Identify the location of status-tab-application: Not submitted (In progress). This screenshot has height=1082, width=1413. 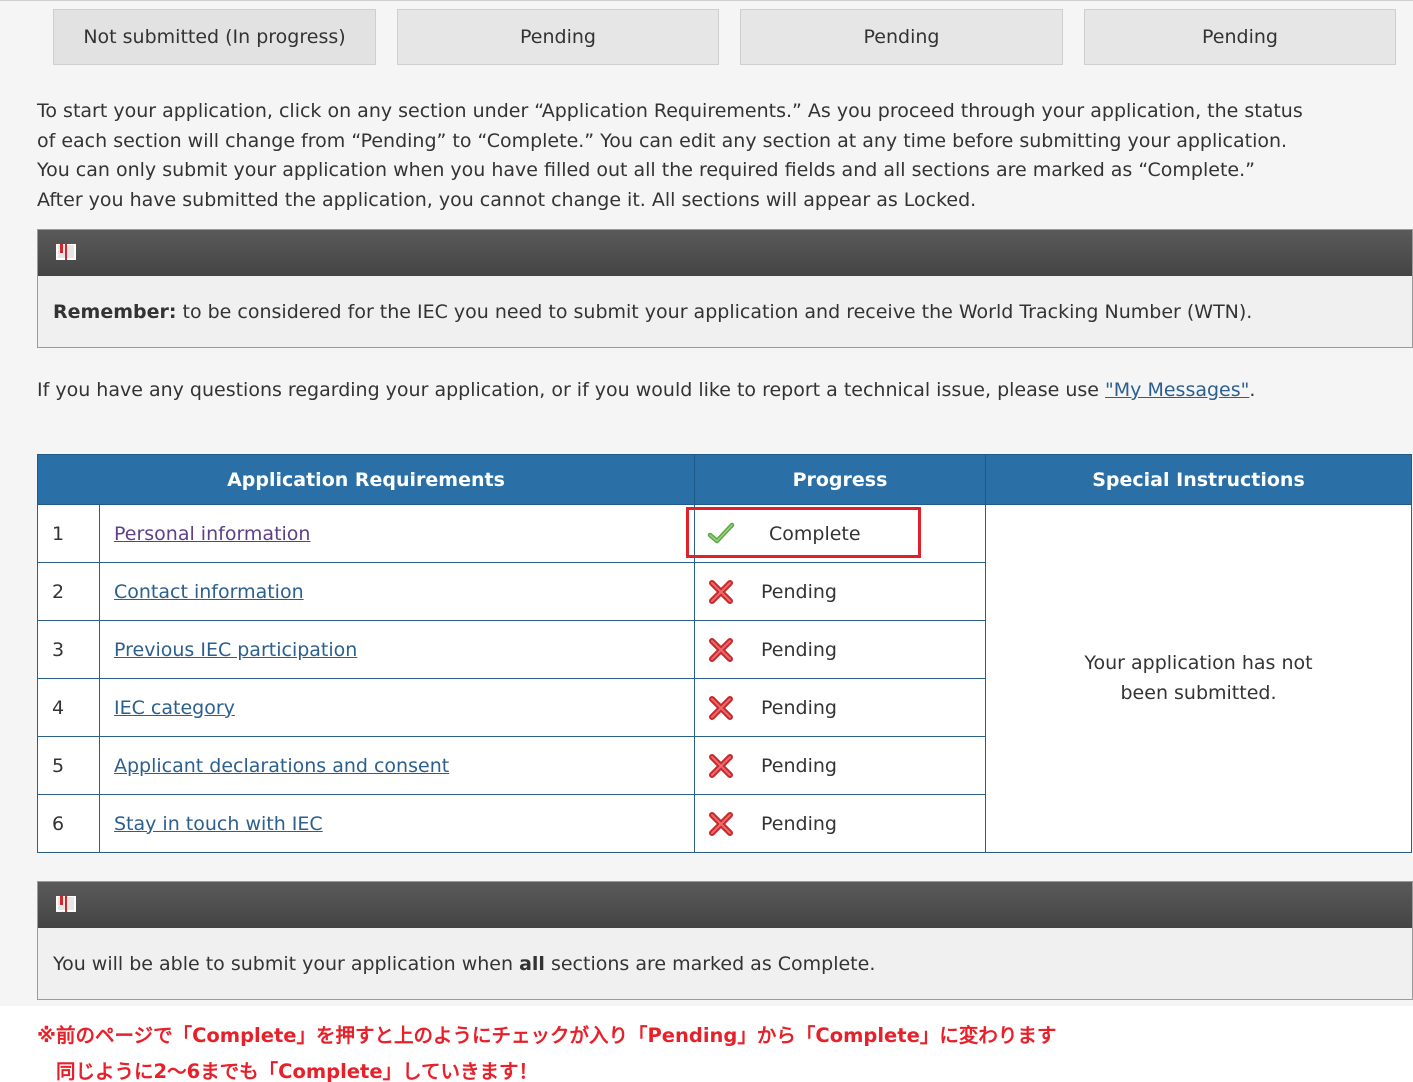
(214, 37).